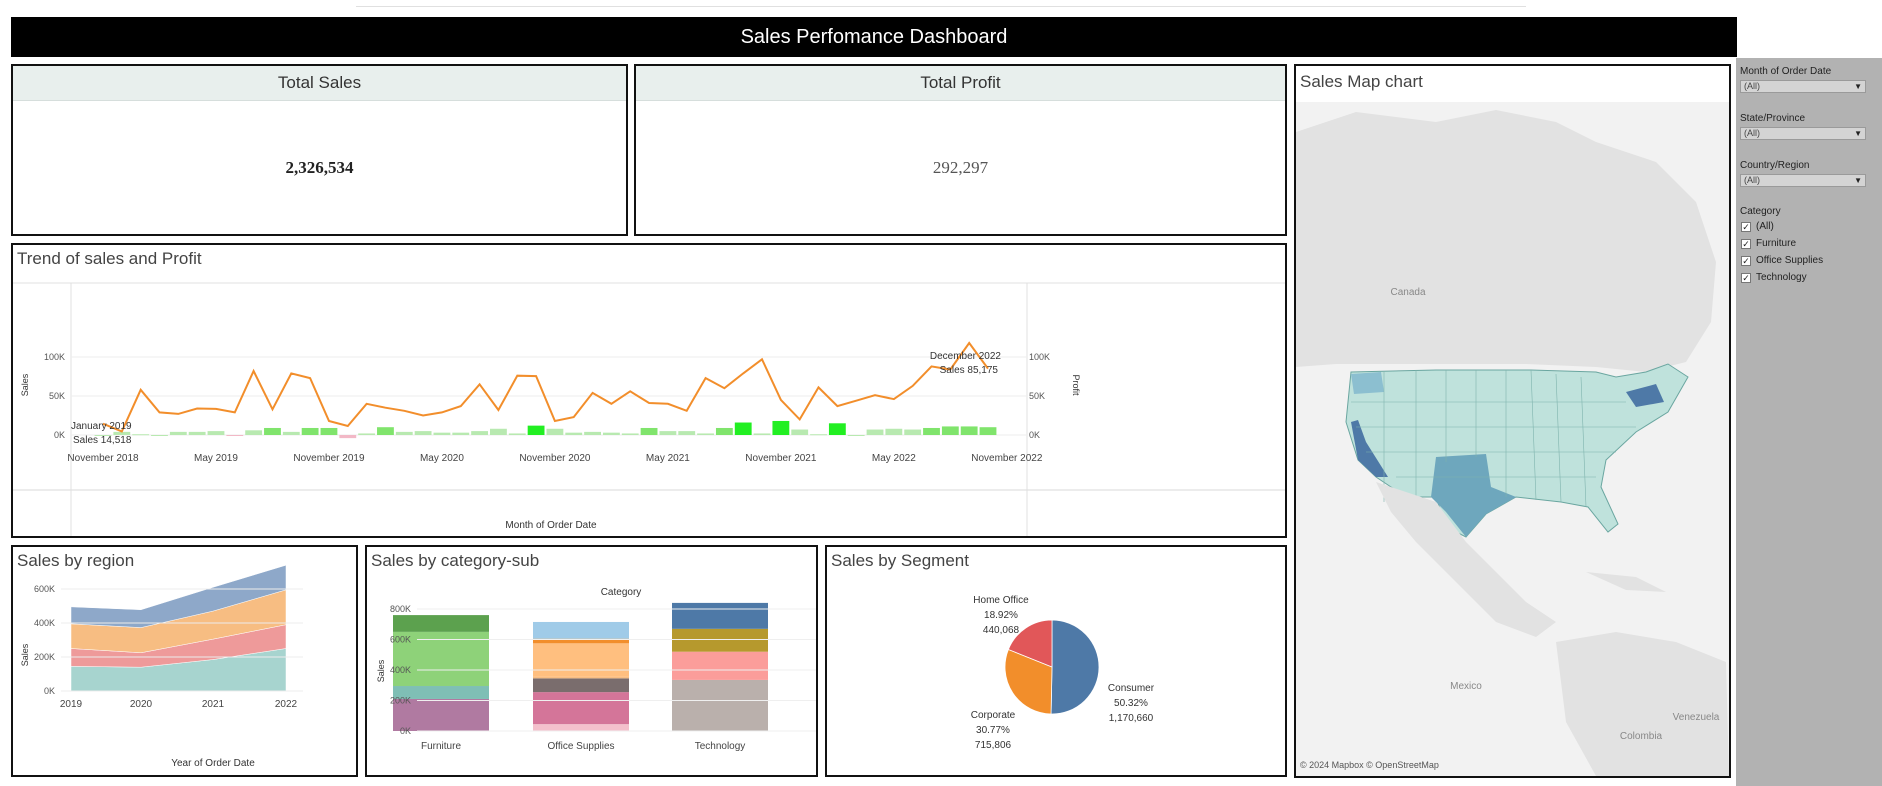  I want to click on segment-corporate-value: 715,806, so click(993, 745).